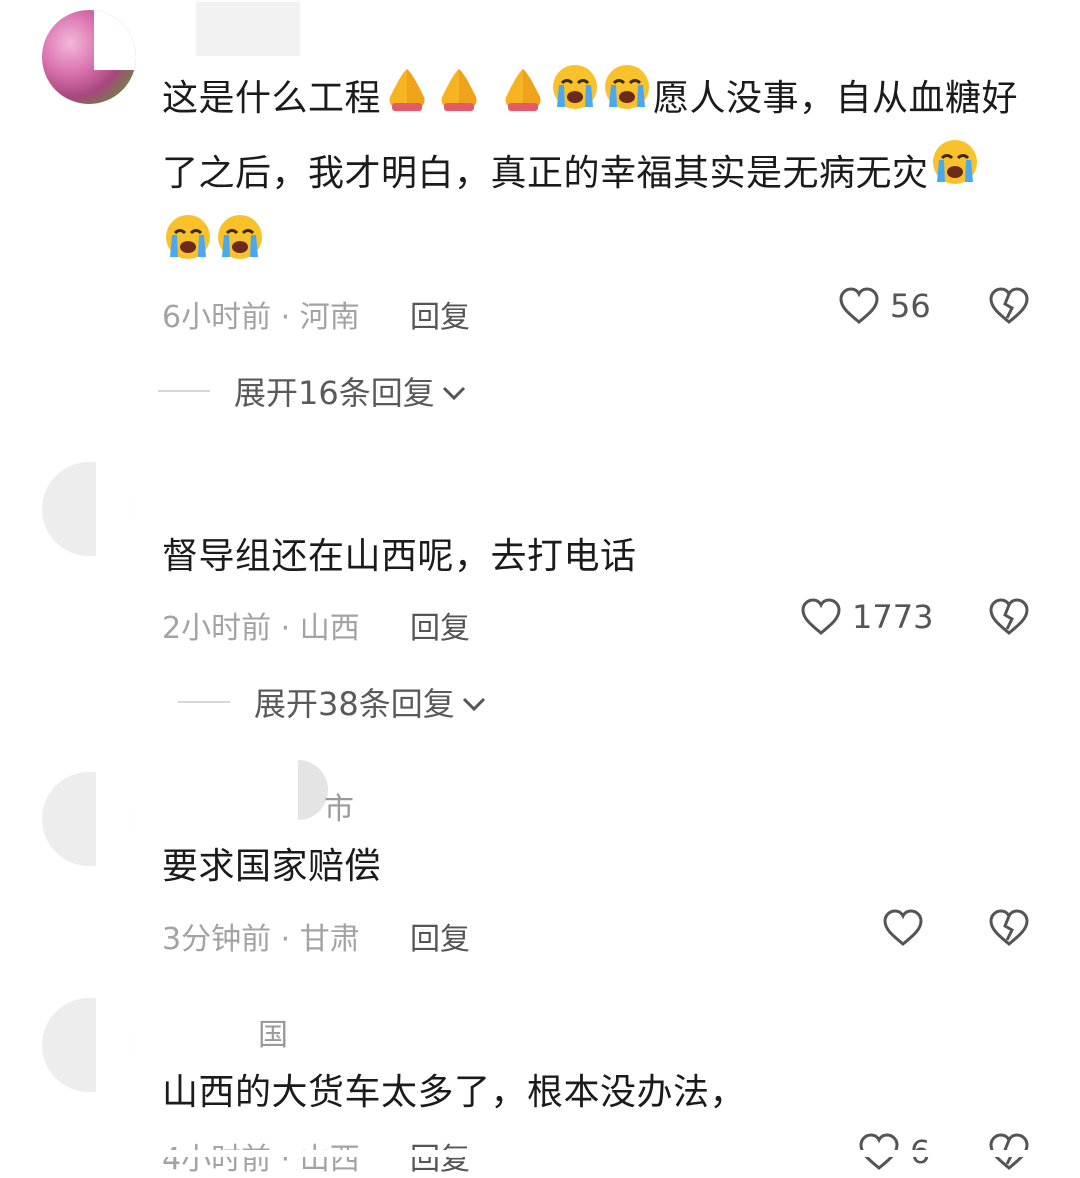  What do you see at coordinates (334, 393) in the screenshot?
I see `expand-replies-label: 展开16条回复` at bounding box center [334, 393].